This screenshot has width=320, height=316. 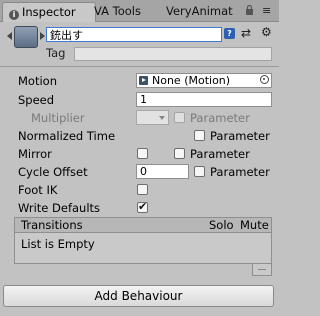 I want to click on motion-field: None (Motion), so click(x=204, y=80).